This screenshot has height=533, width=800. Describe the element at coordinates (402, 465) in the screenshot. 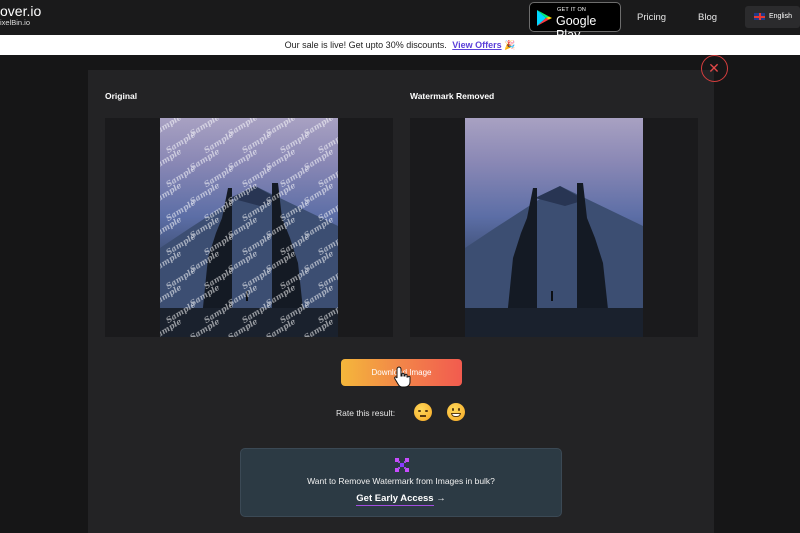

I see `pixel-logo-icon` at that location.